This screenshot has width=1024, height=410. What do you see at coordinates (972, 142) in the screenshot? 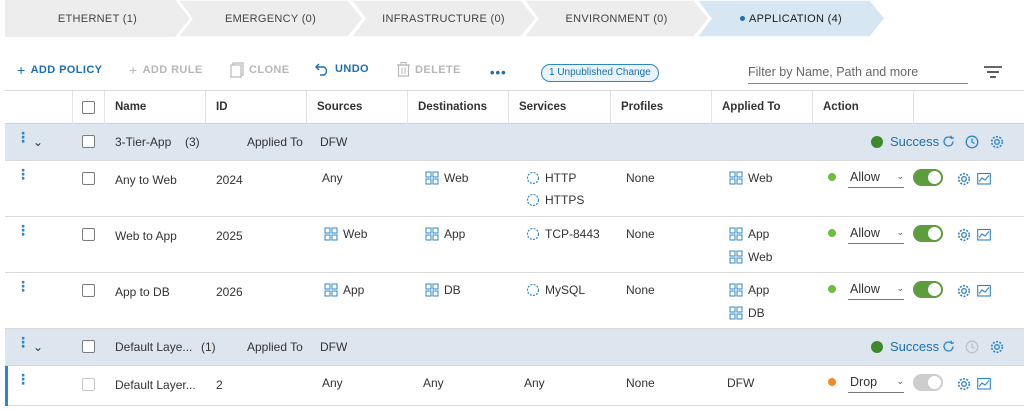
I see `history-icon` at bounding box center [972, 142].